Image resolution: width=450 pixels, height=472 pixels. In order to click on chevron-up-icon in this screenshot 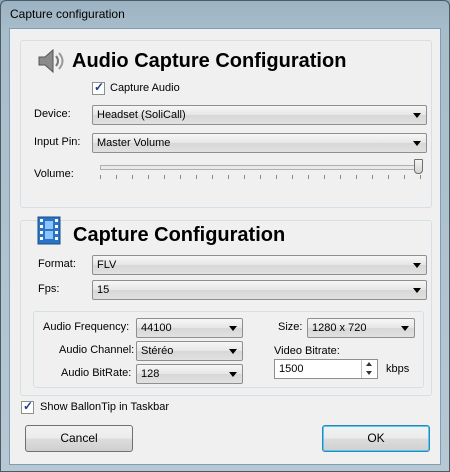, I will do `click(369, 364)`.